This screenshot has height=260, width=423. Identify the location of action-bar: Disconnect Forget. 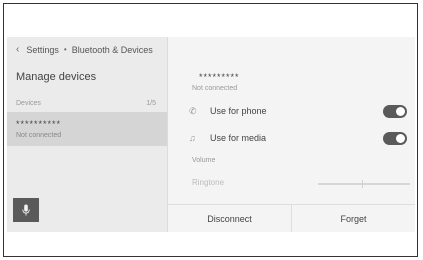
(291, 218).